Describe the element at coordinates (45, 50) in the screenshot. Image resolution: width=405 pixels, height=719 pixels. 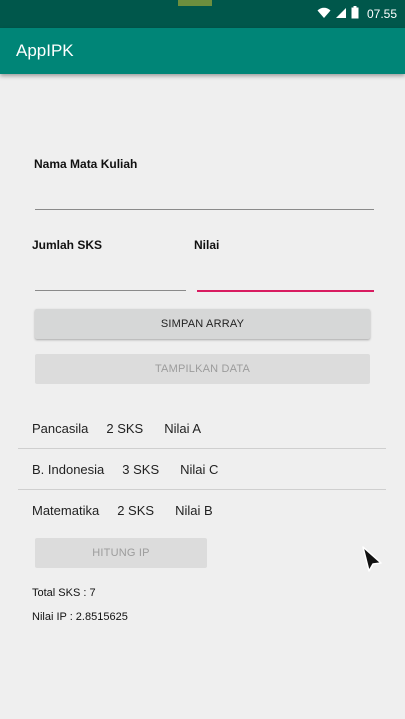
I see `app-title: AppIPK` at that location.